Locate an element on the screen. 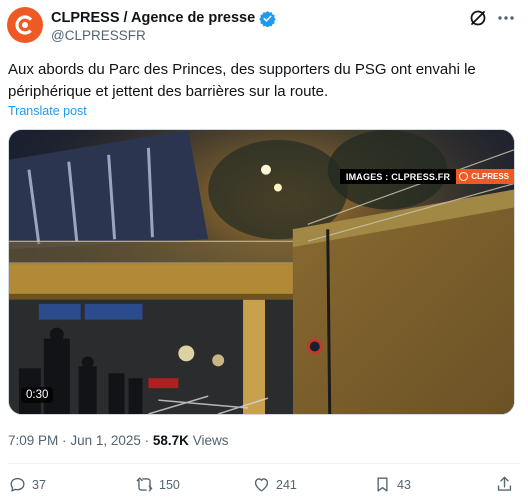  reply-icon is located at coordinates (17, 484).